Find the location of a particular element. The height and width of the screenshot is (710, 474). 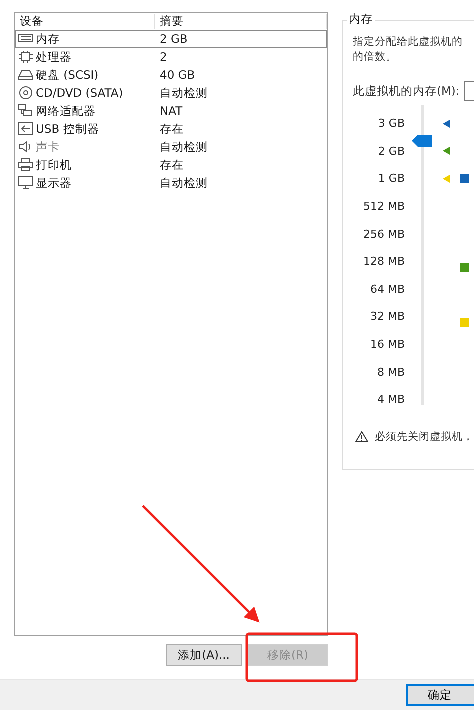

usb-icon is located at coordinates (26, 129).